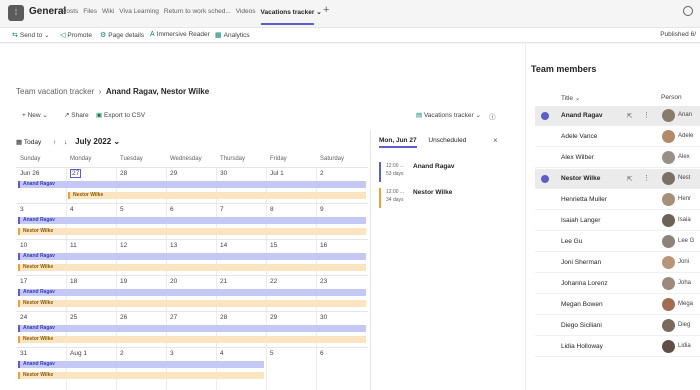 Image resolution: width=700 pixels, height=390 pixels. What do you see at coordinates (323, 245) in the screenshot?
I see `day-number: 16` at bounding box center [323, 245].